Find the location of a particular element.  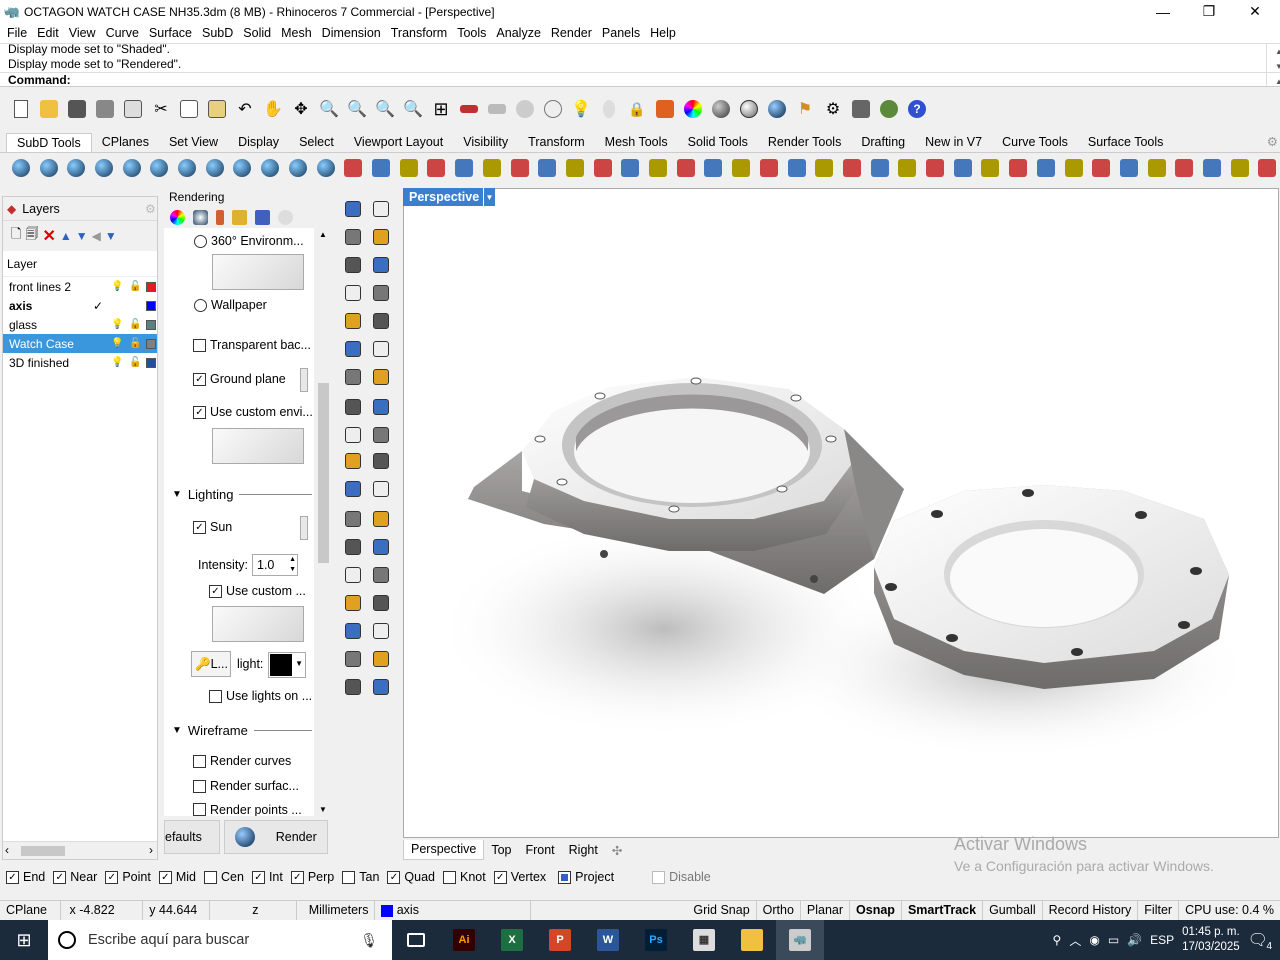

tab-transform: Transform is located at coordinates (556, 142).